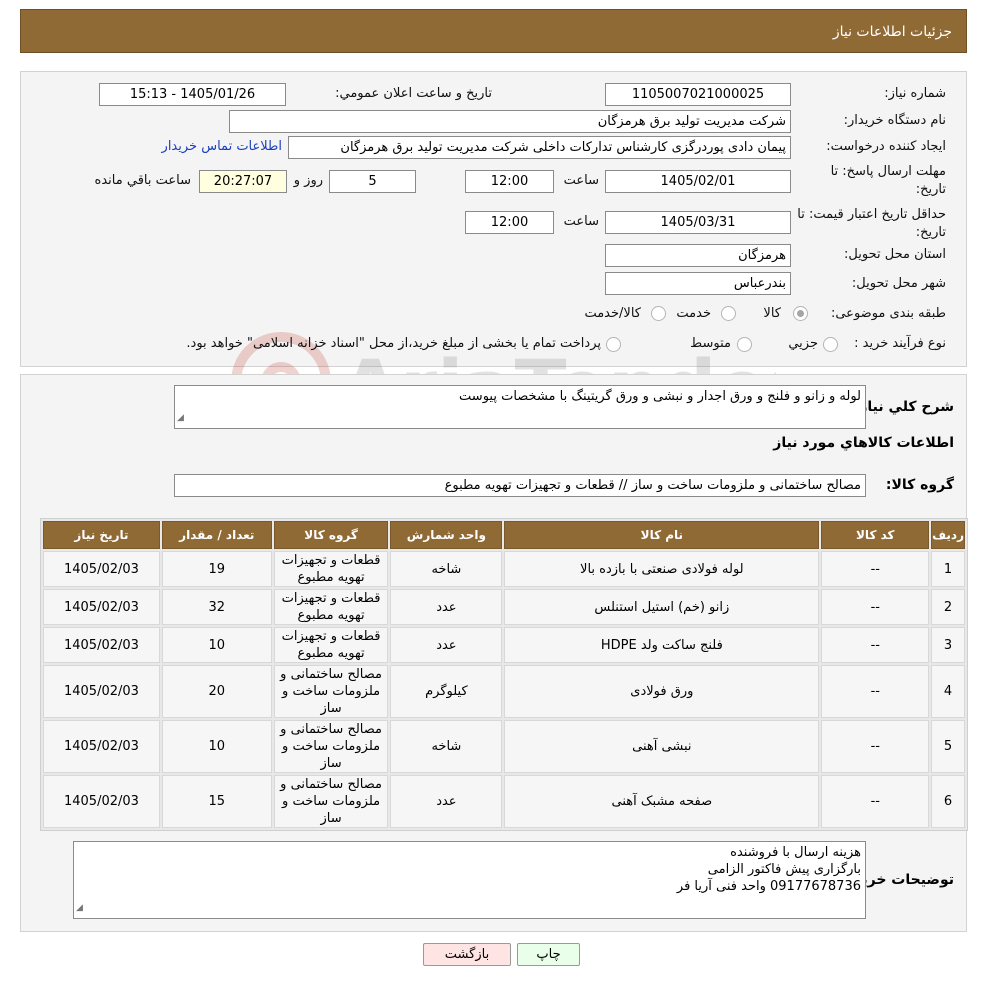 This screenshot has height=988, width=985. I want to click on page-header: جزئیات اطلاعات نیاز, so click(493, 31).